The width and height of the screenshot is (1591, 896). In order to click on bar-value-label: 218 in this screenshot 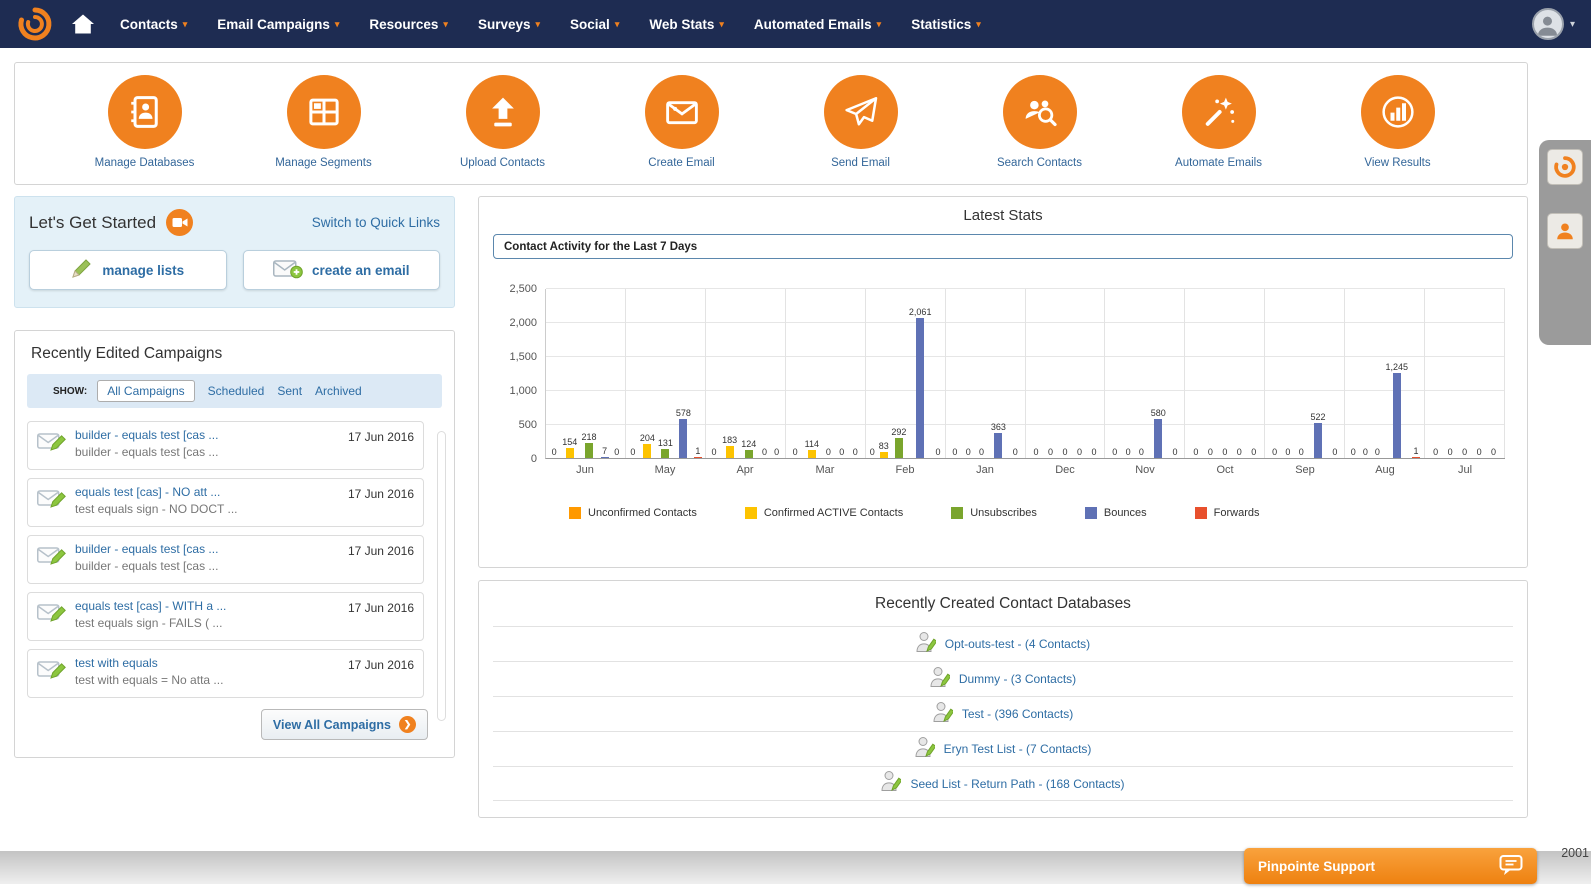, I will do `click(589, 437)`.